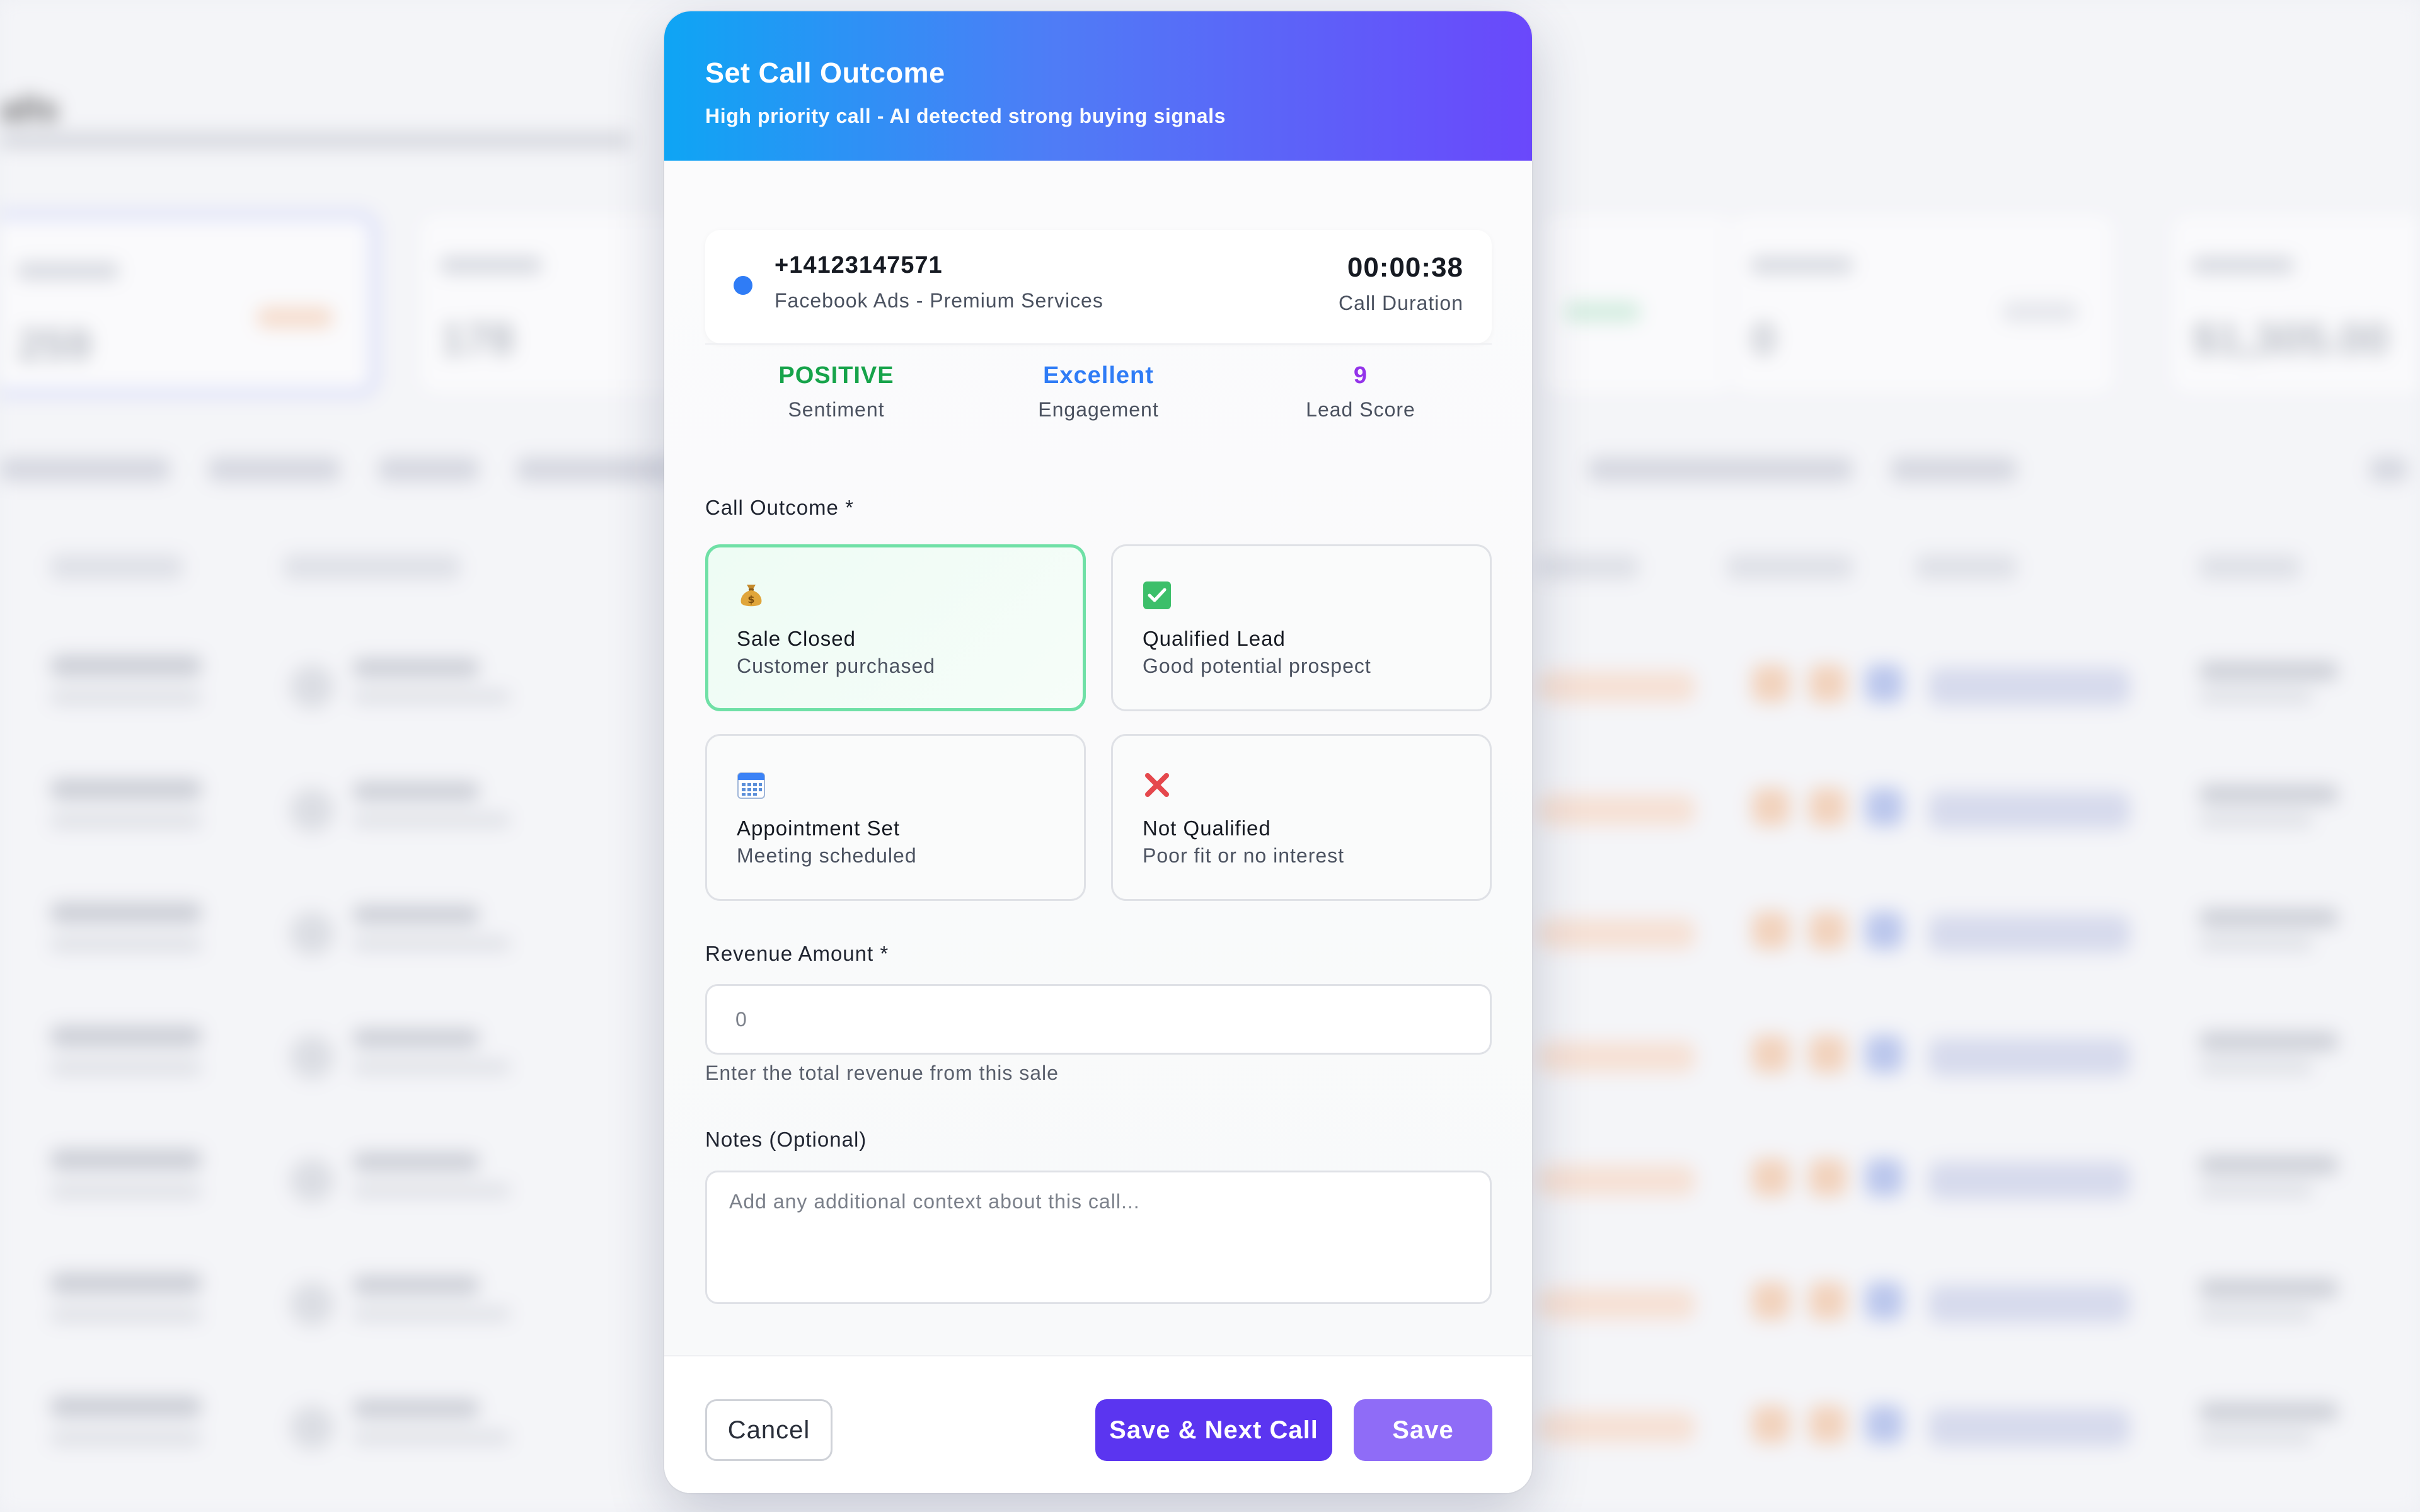 Image resolution: width=2420 pixels, height=1512 pixels. Describe the element at coordinates (1405, 267) in the screenshot. I see `call-duration: 00:00:38` at that location.